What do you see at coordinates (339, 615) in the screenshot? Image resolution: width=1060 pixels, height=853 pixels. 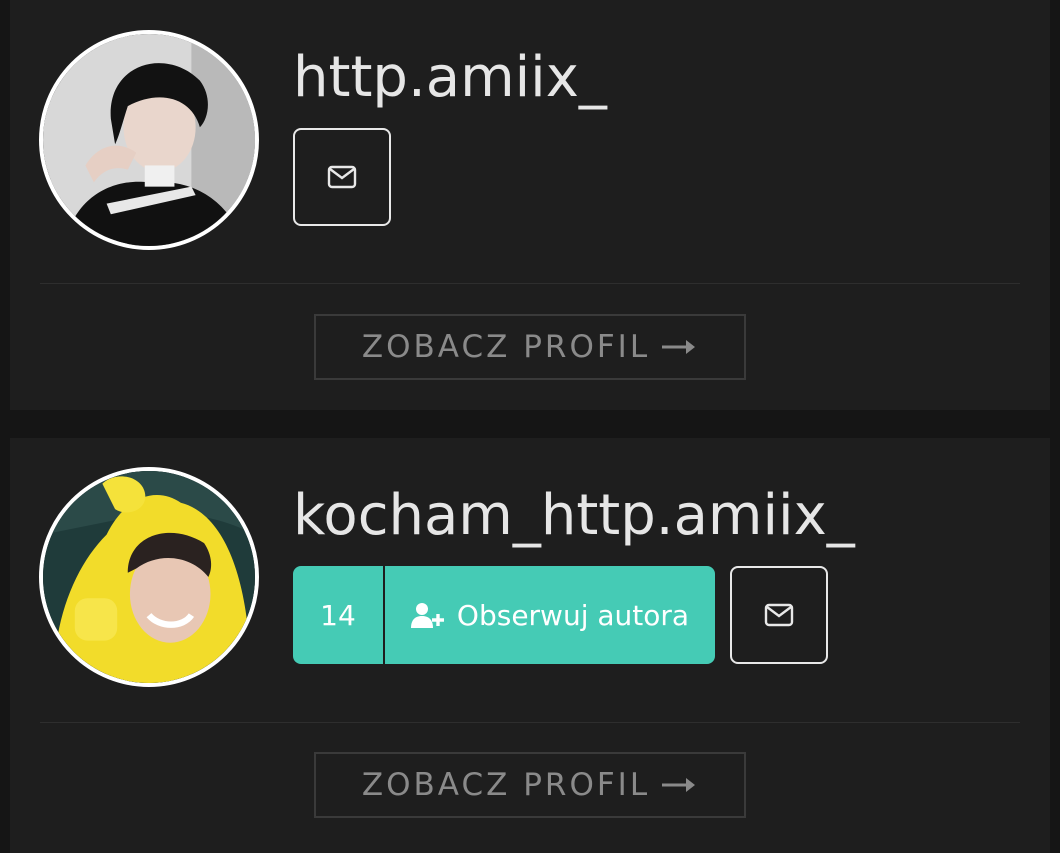 I see `followers-count: 14` at bounding box center [339, 615].